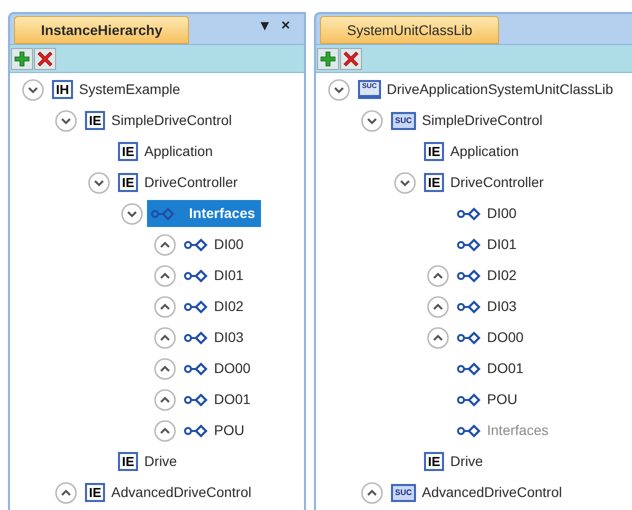  I want to click on tree-item: IH SystemExample, so click(116, 89).